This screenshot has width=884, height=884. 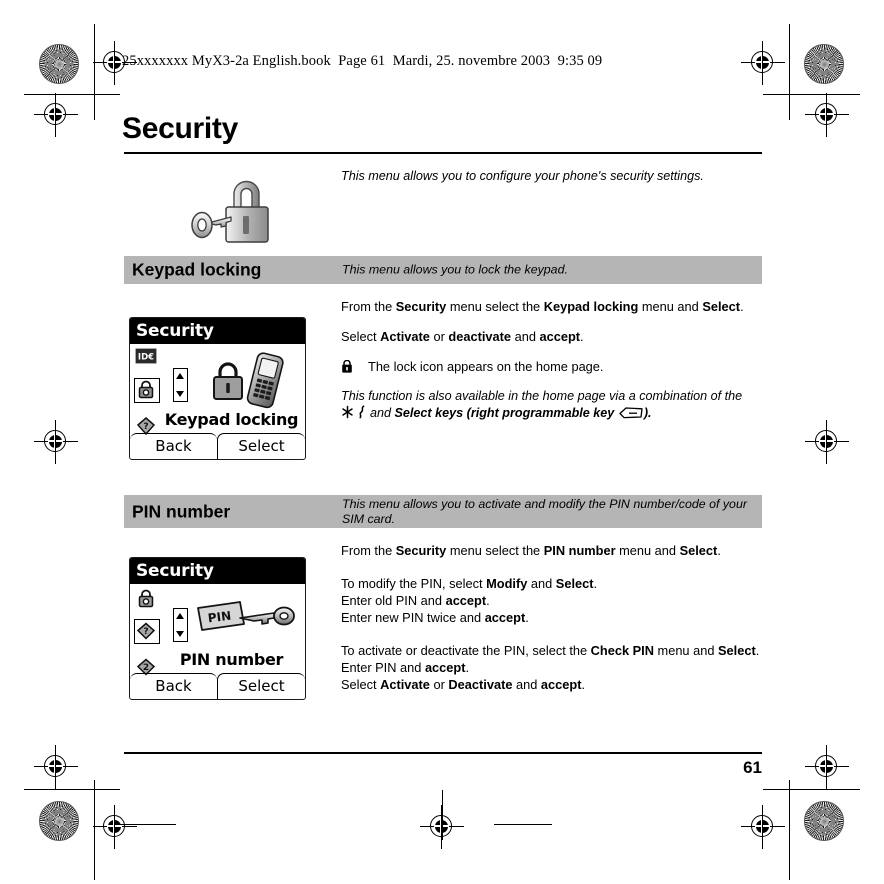 What do you see at coordinates (622, 650) in the screenshot?
I see `text-bold: Check PIN` at bounding box center [622, 650].